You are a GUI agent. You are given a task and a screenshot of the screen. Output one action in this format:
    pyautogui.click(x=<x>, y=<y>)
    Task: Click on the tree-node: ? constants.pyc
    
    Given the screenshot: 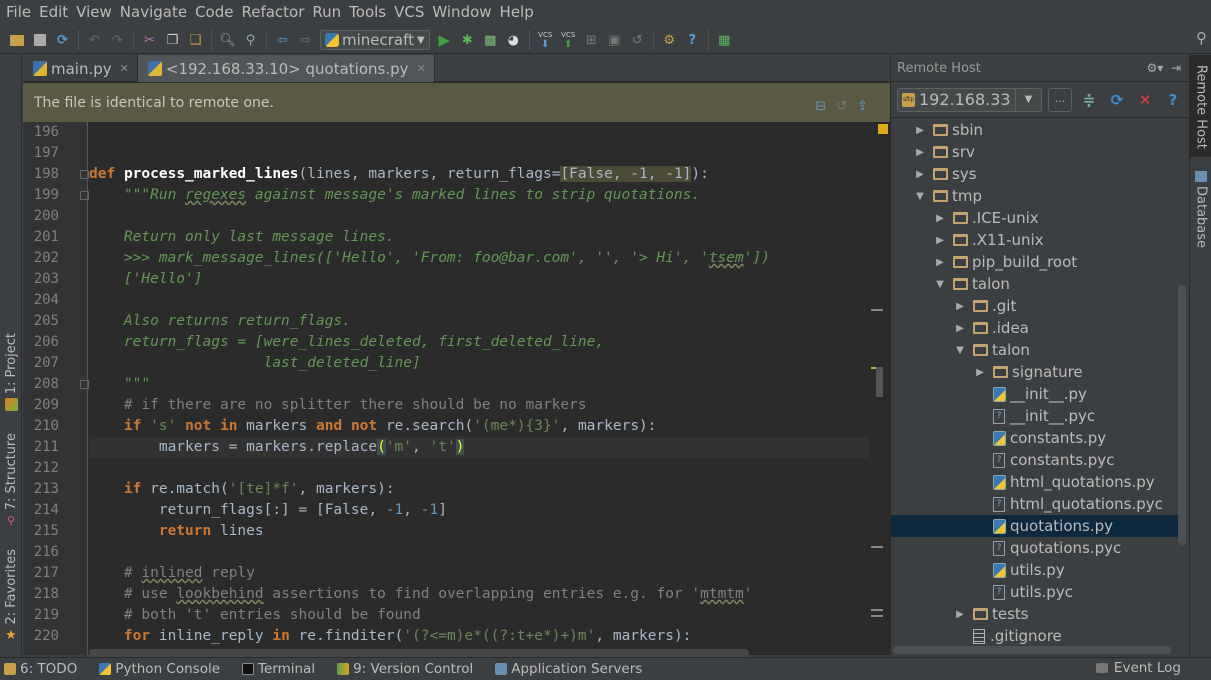 What is the action you would take?
    pyautogui.click(x=1035, y=460)
    